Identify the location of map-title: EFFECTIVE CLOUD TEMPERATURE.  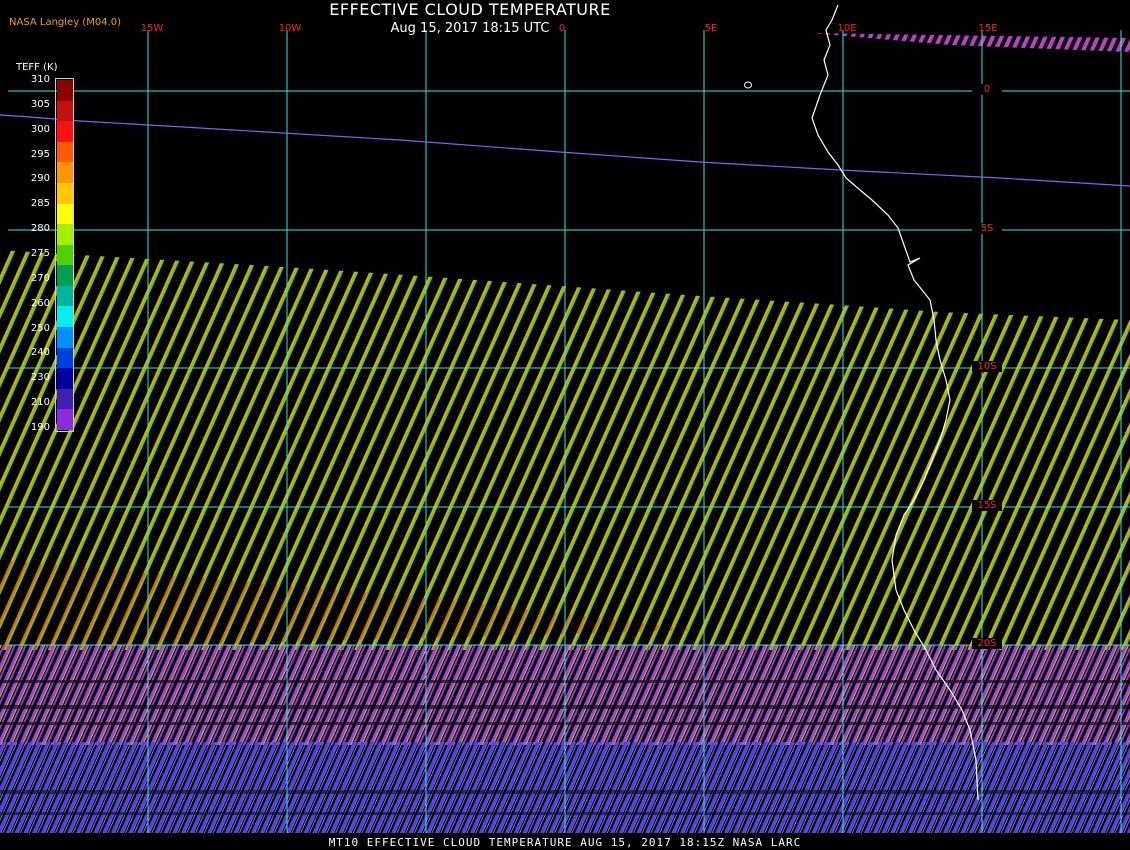
(470, 9).